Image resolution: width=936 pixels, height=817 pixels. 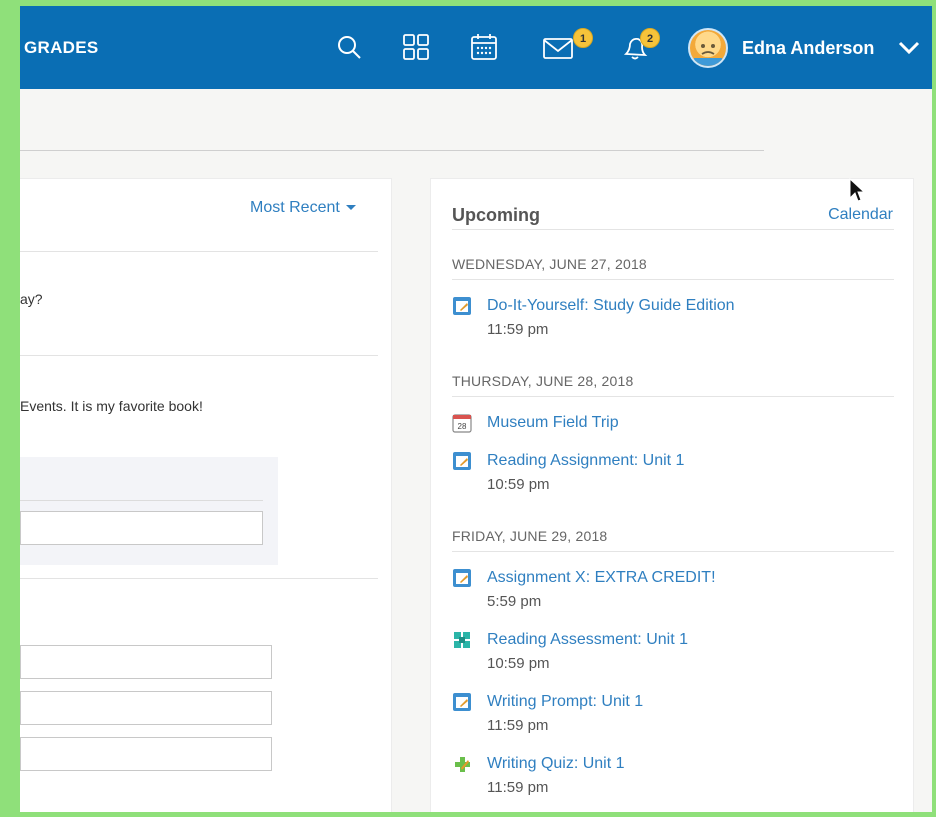 What do you see at coordinates (543, 381) in the screenshot?
I see `date-header: THURSDAY, JUNE 28, 2018` at bounding box center [543, 381].